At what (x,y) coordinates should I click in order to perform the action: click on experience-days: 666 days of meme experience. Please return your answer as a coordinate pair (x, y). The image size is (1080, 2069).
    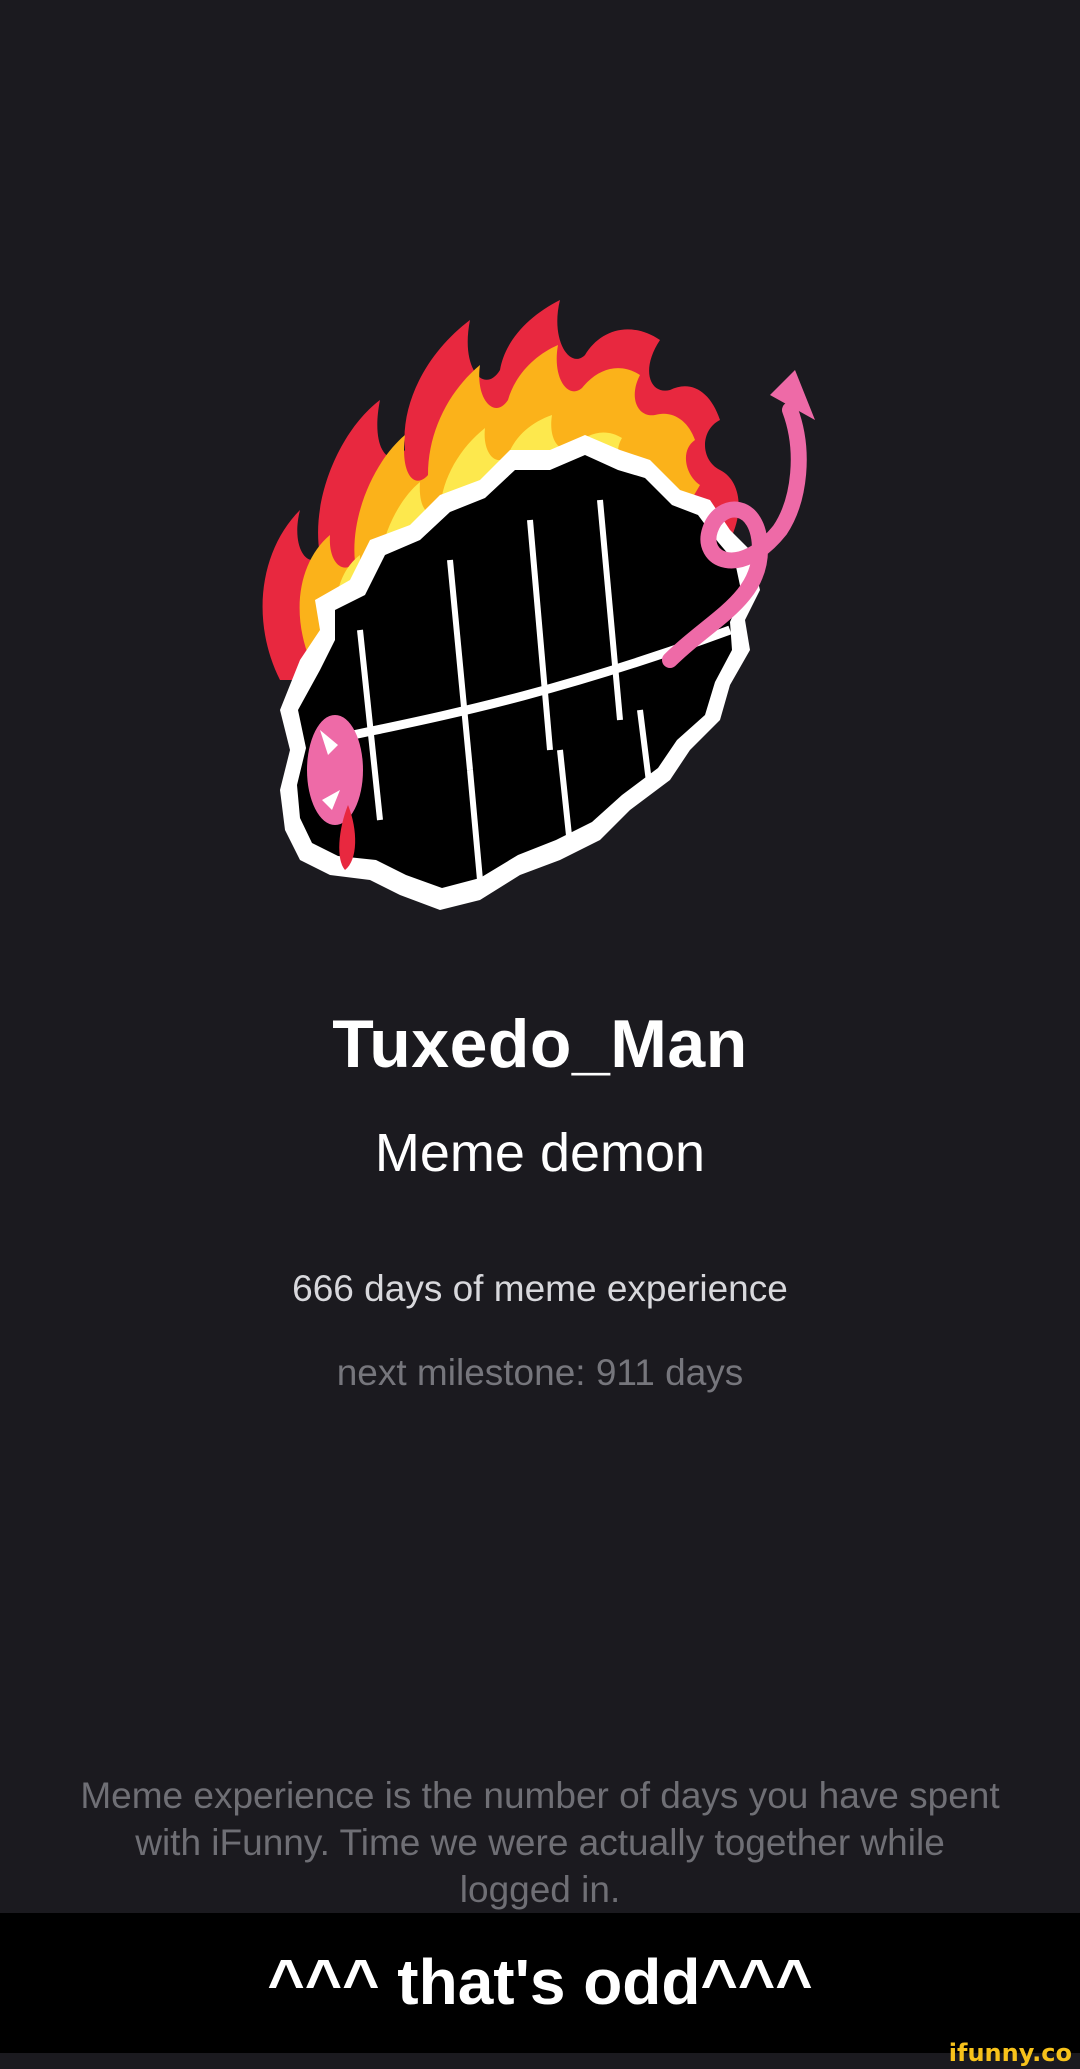
    Looking at the image, I should click on (540, 1288).